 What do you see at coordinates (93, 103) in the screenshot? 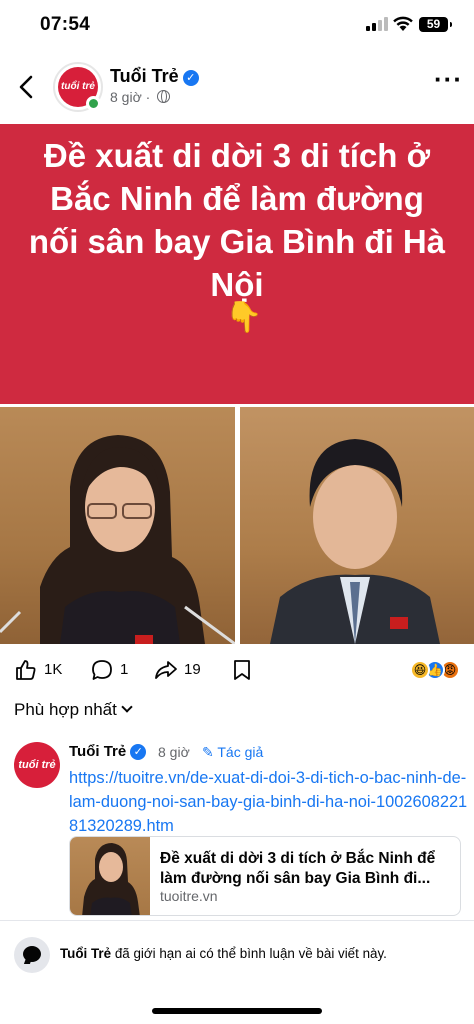
I see `online-status-dot` at bounding box center [93, 103].